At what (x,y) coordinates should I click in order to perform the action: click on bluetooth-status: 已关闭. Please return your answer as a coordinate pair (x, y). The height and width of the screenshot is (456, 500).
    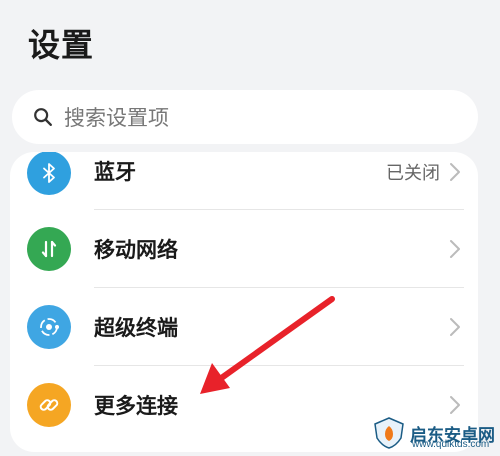
    Looking at the image, I should click on (413, 173).